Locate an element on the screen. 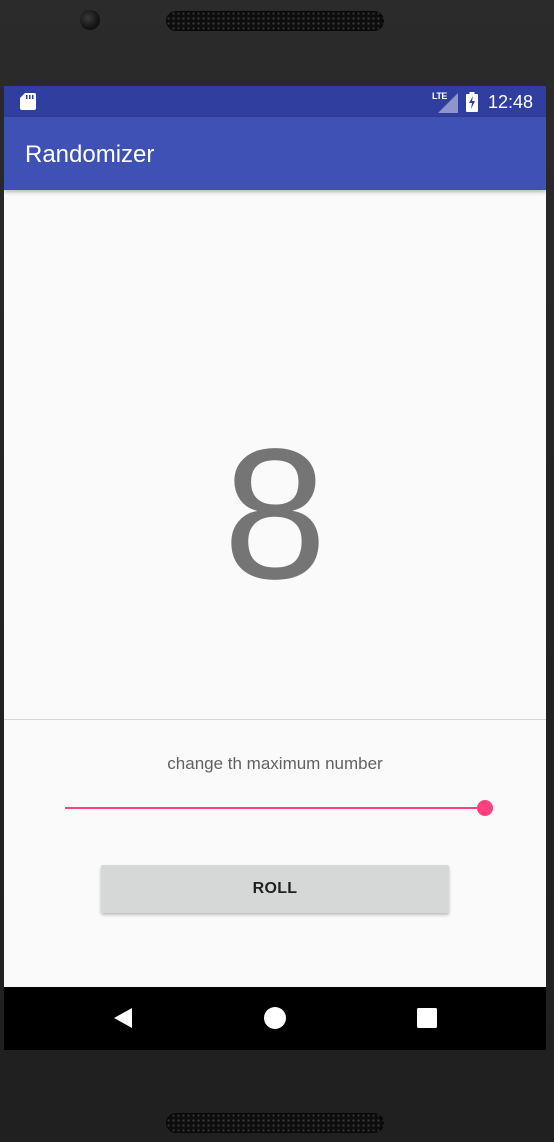 This screenshot has width=554, height=1142. slider-label: change th maximum number is located at coordinates (275, 763).